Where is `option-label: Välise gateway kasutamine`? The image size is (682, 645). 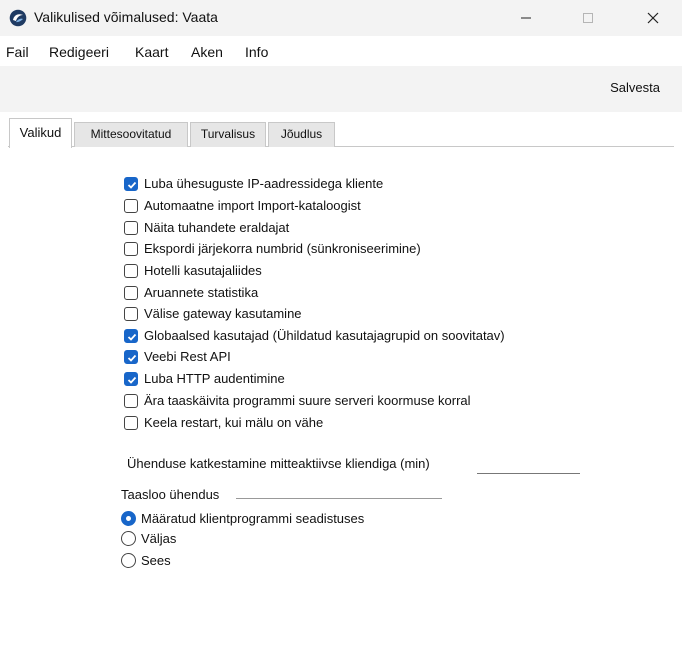 option-label: Välise gateway kasutamine is located at coordinates (223, 313).